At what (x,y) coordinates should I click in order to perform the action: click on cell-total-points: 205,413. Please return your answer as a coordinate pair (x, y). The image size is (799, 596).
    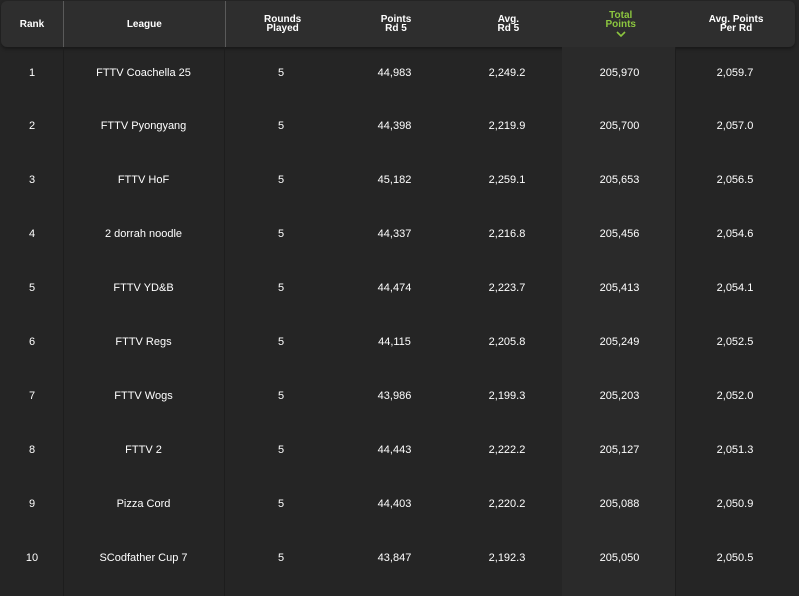
    Looking at the image, I should click on (619, 288).